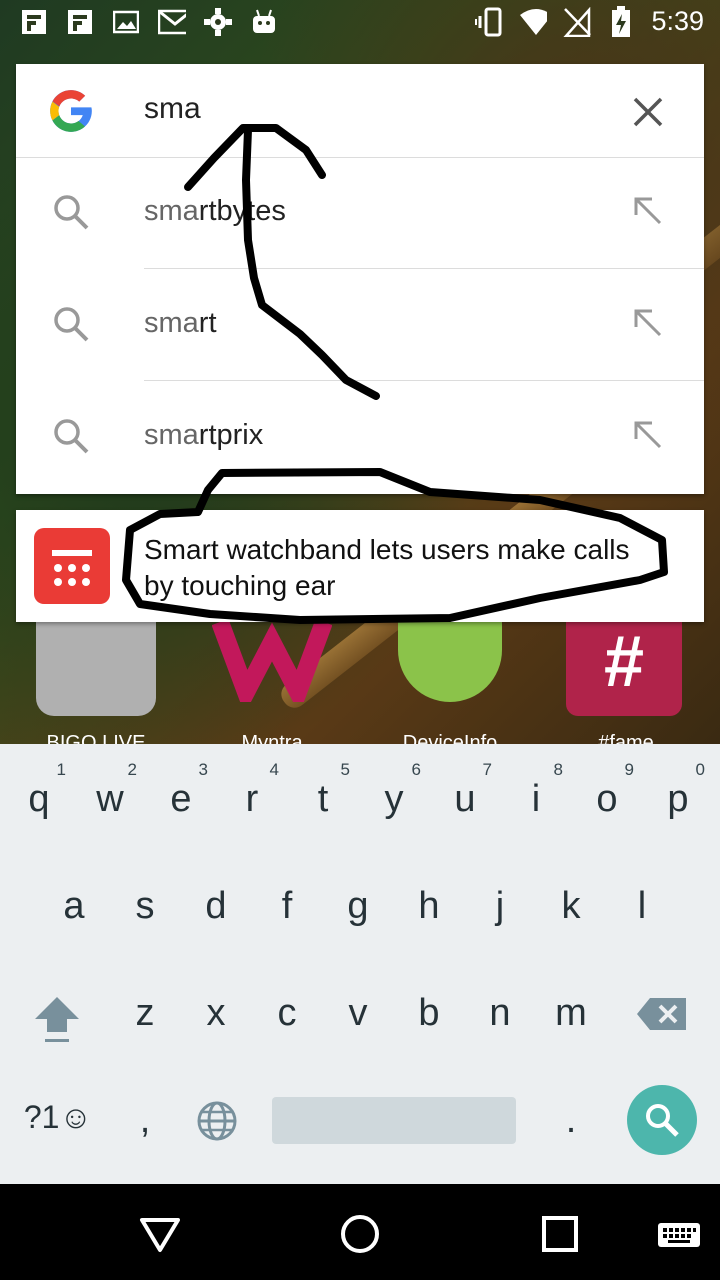 The width and height of the screenshot is (720, 1280). Describe the element at coordinates (678, 794) in the screenshot. I see `key-p: 0p` at that location.